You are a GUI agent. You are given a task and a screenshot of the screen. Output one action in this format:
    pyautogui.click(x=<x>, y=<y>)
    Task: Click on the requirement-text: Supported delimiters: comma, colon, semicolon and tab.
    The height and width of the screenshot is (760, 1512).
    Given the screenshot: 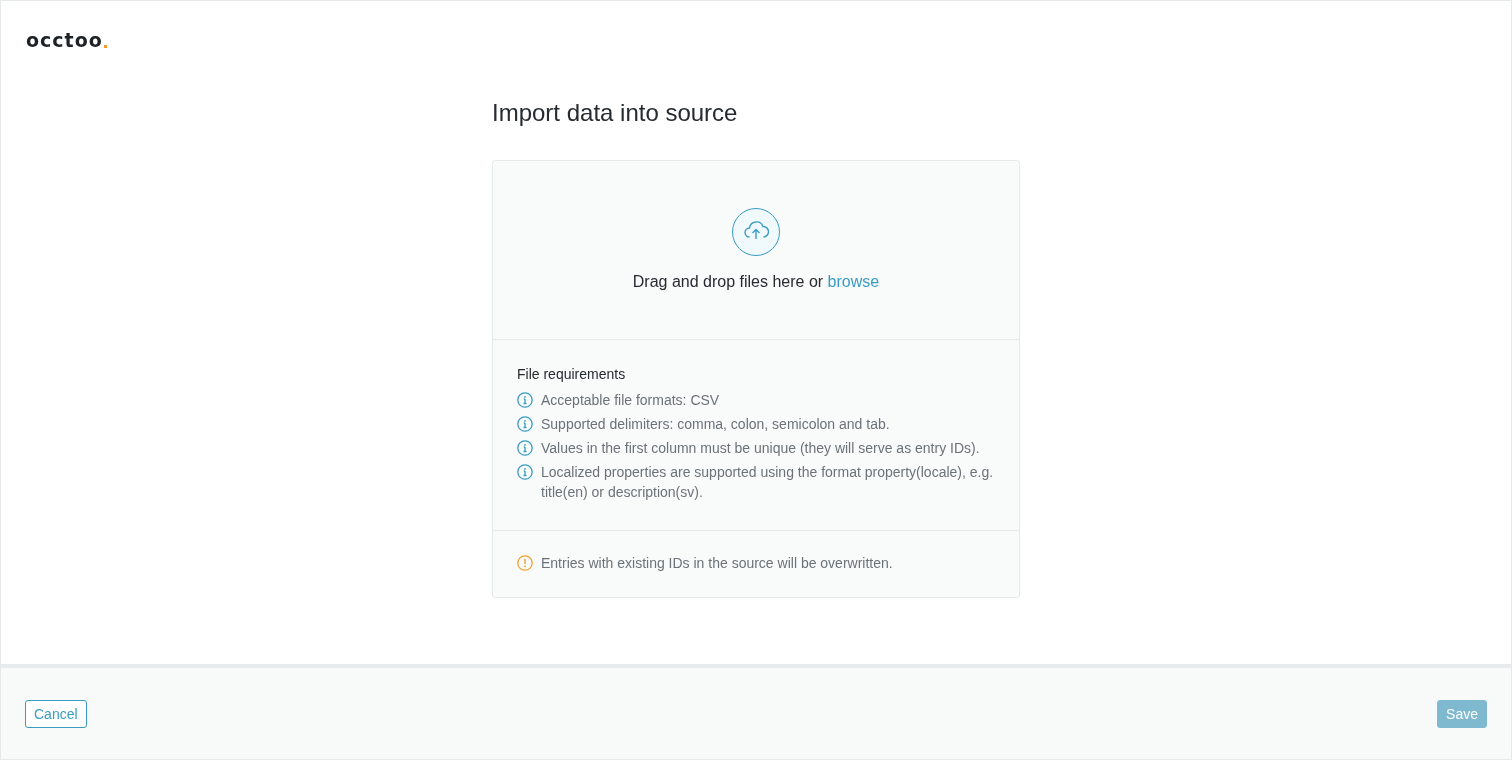 What is the action you would take?
    pyautogui.click(x=715, y=424)
    